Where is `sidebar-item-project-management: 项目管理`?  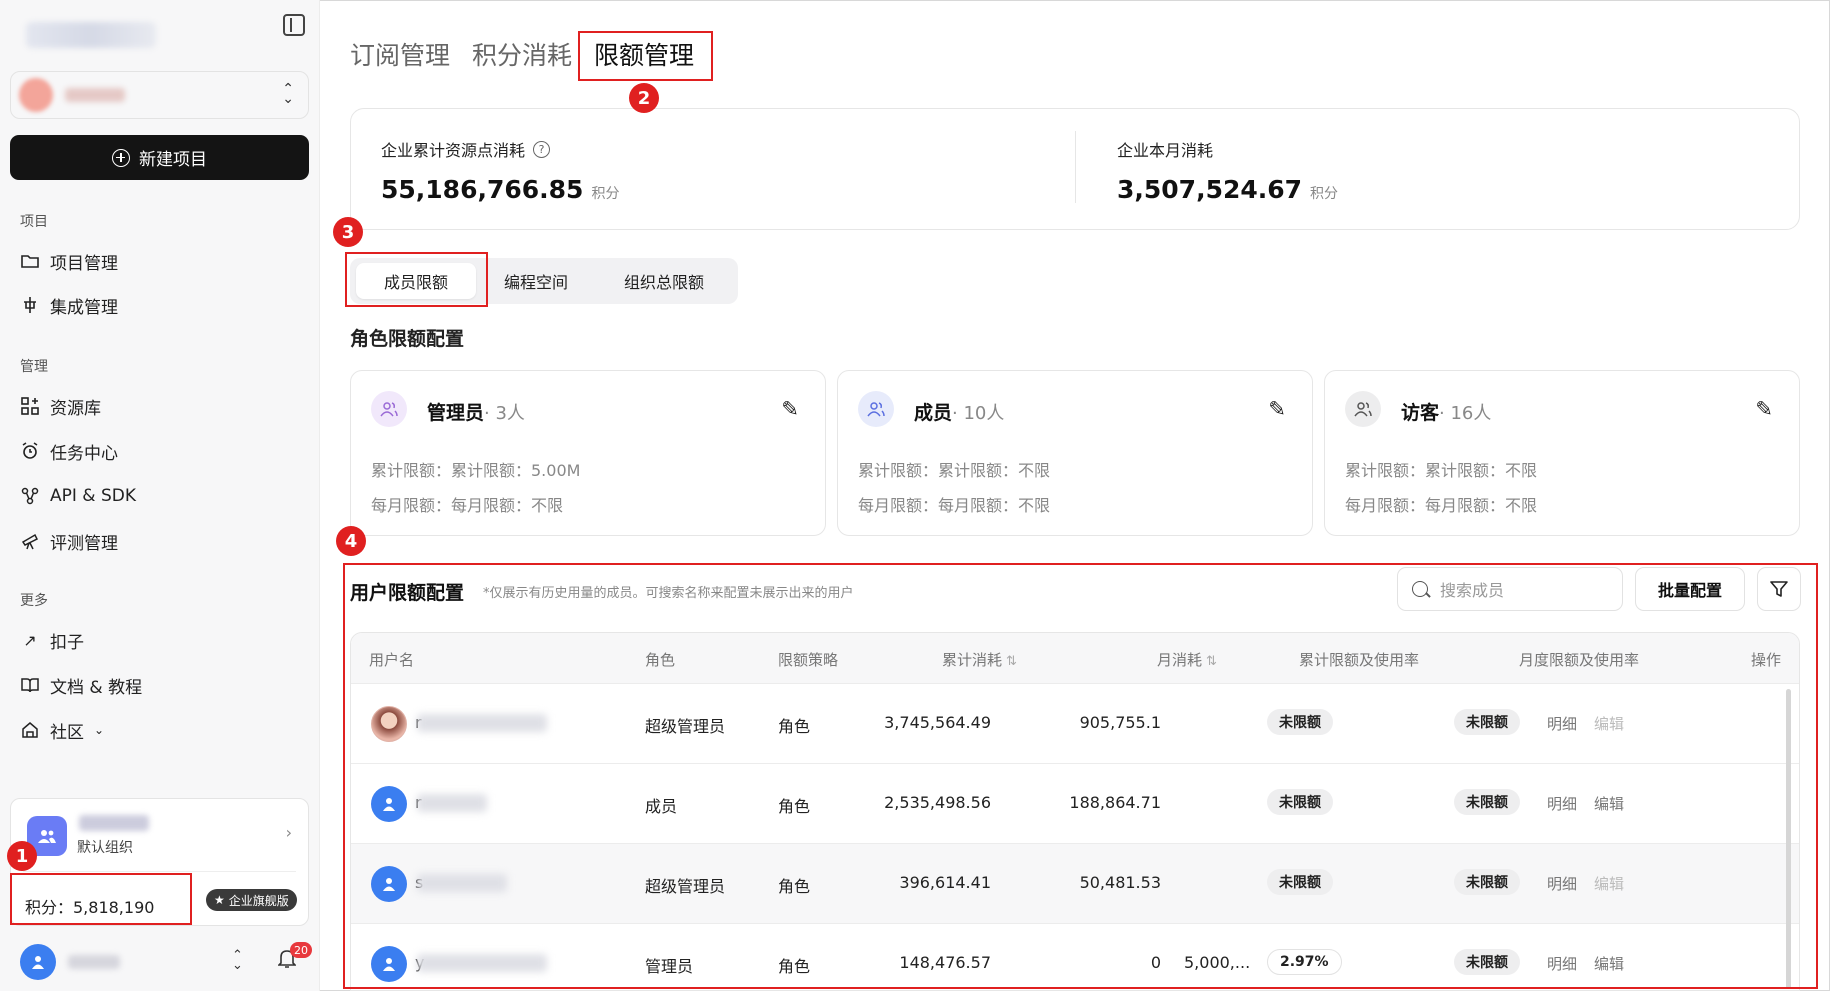
sidebar-item-project-management: 项目管理 is located at coordinates (69, 261).